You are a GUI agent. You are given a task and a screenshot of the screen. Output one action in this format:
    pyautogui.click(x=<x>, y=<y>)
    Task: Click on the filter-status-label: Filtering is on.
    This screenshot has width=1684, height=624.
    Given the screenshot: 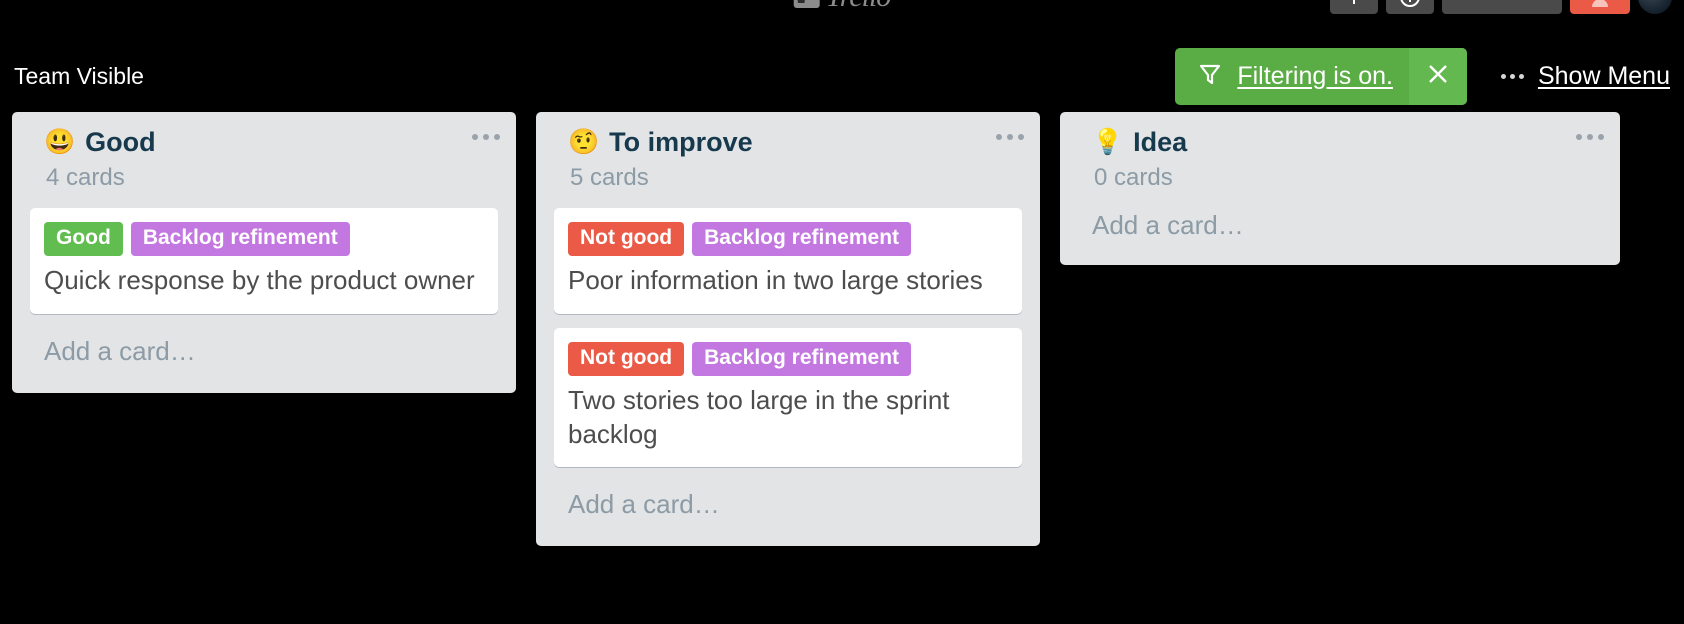 What is the action you would take?
    pyautogui.click(x=1315, y=75)
    